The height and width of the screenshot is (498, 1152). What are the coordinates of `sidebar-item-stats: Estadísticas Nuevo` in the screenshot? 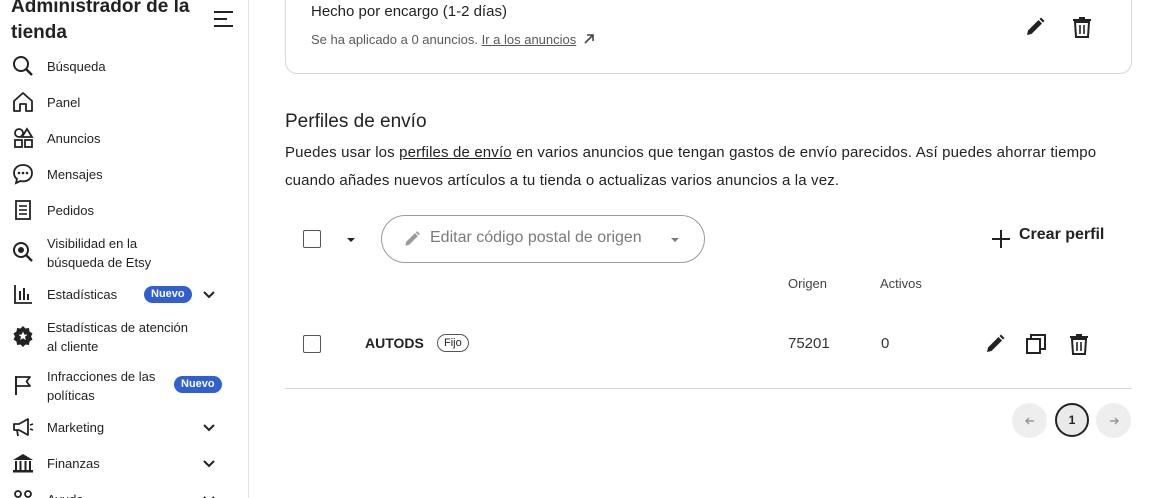 It's located at (124, 294).